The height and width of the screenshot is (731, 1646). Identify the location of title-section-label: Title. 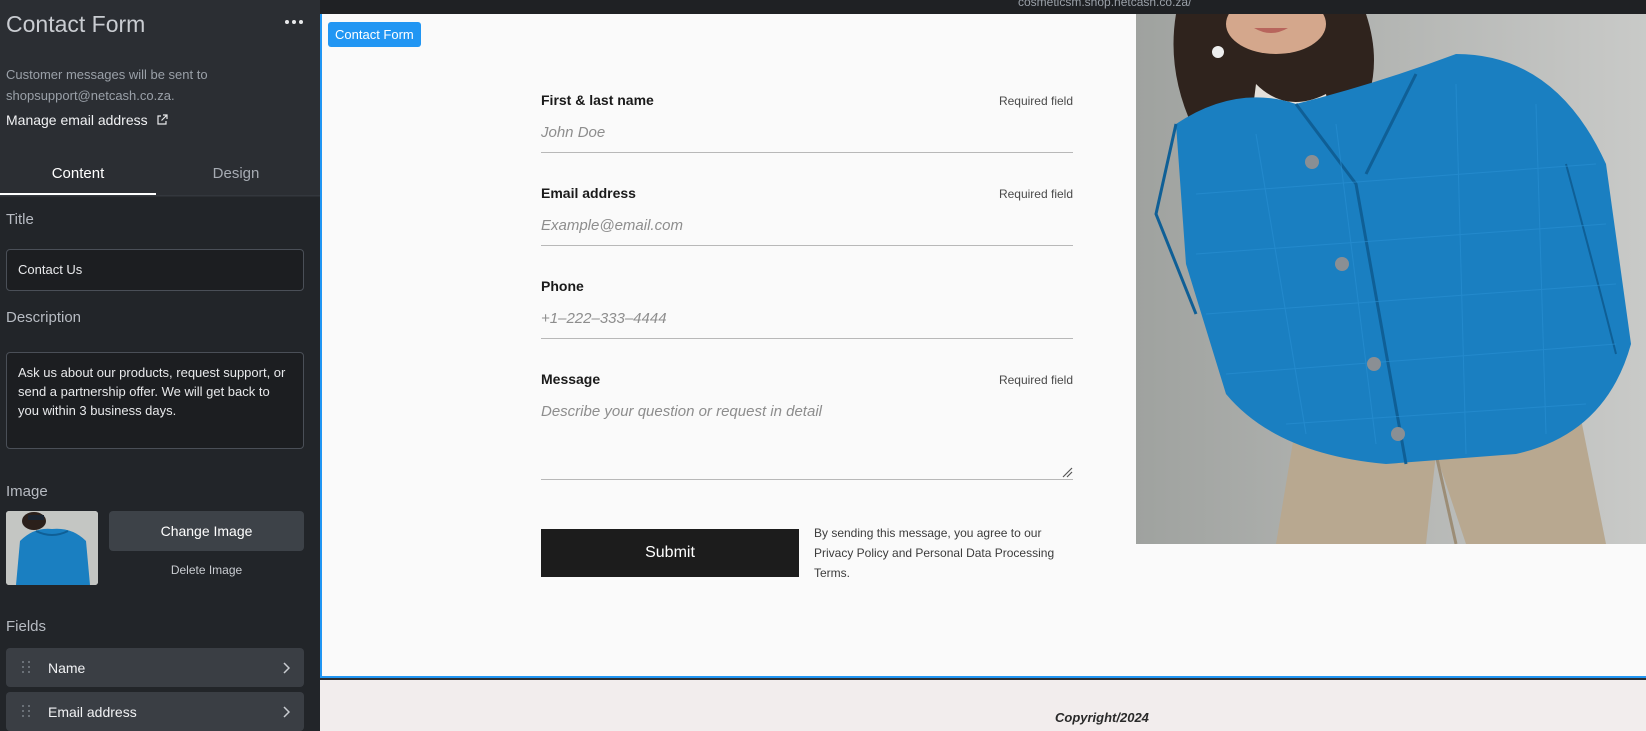
(20, 219).